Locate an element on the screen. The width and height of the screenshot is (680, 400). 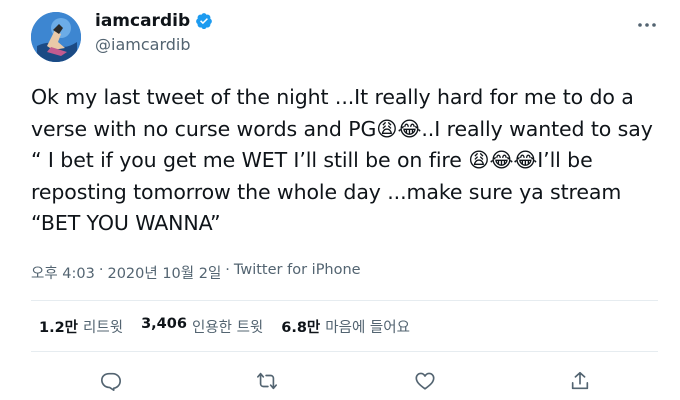
display-name: iamcardib is located at coordinates (142, 21).